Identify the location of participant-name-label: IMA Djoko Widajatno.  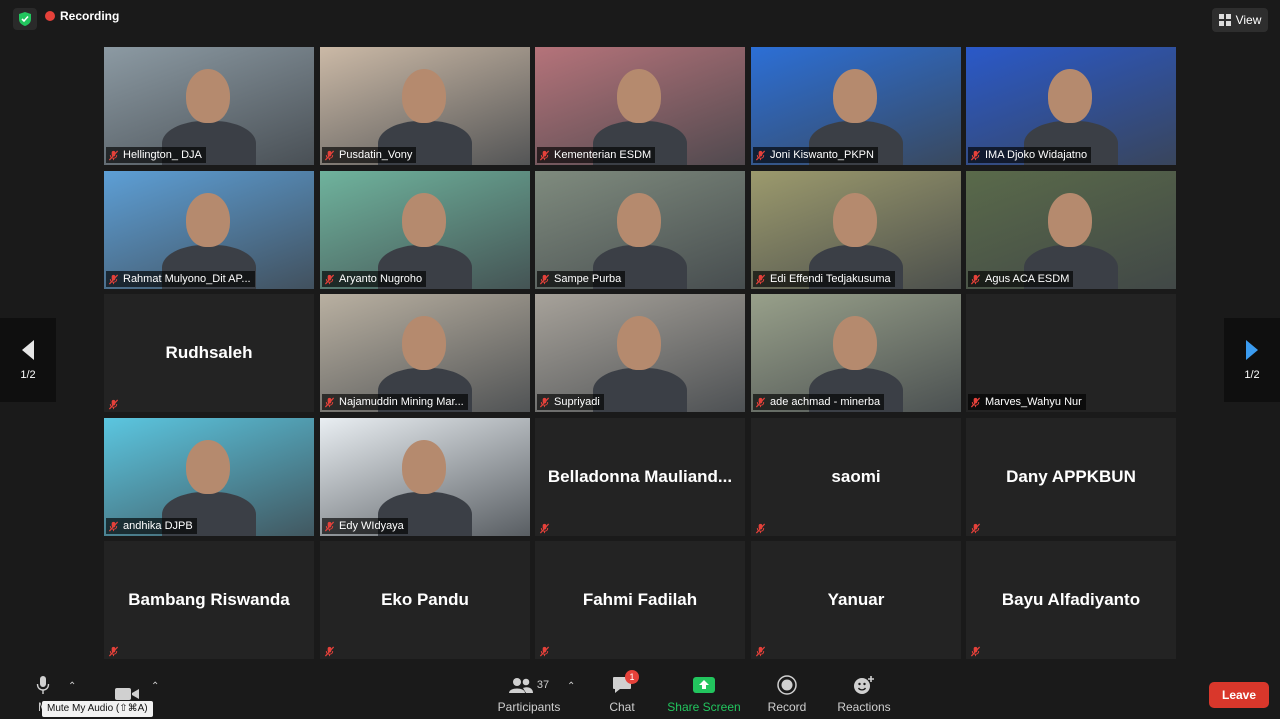
(1030, 155).